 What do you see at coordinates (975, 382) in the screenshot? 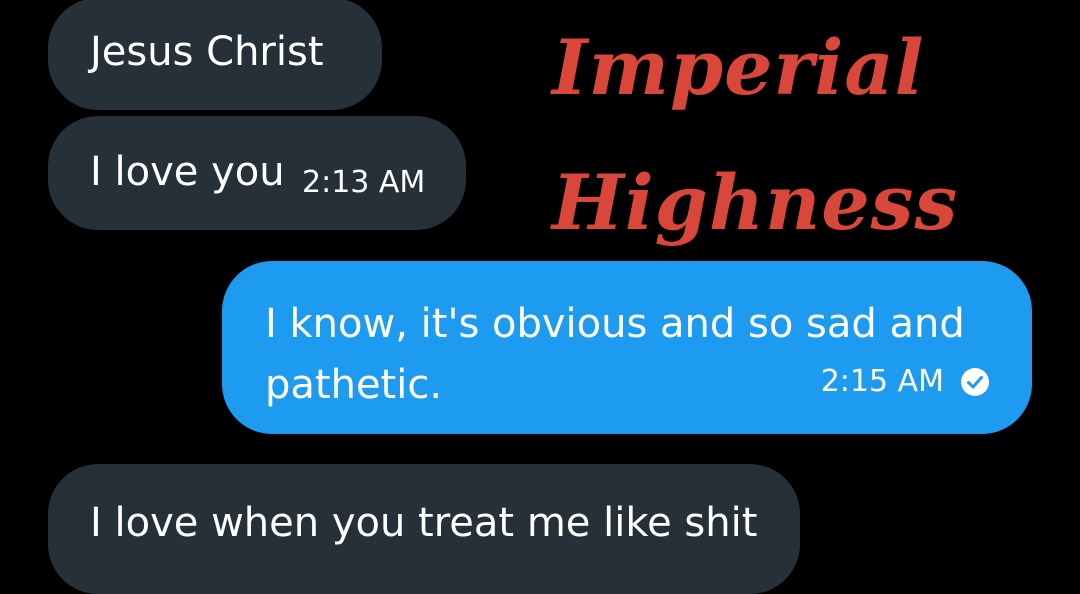
I see `read-check-icon` at bounding box center [975, 382].